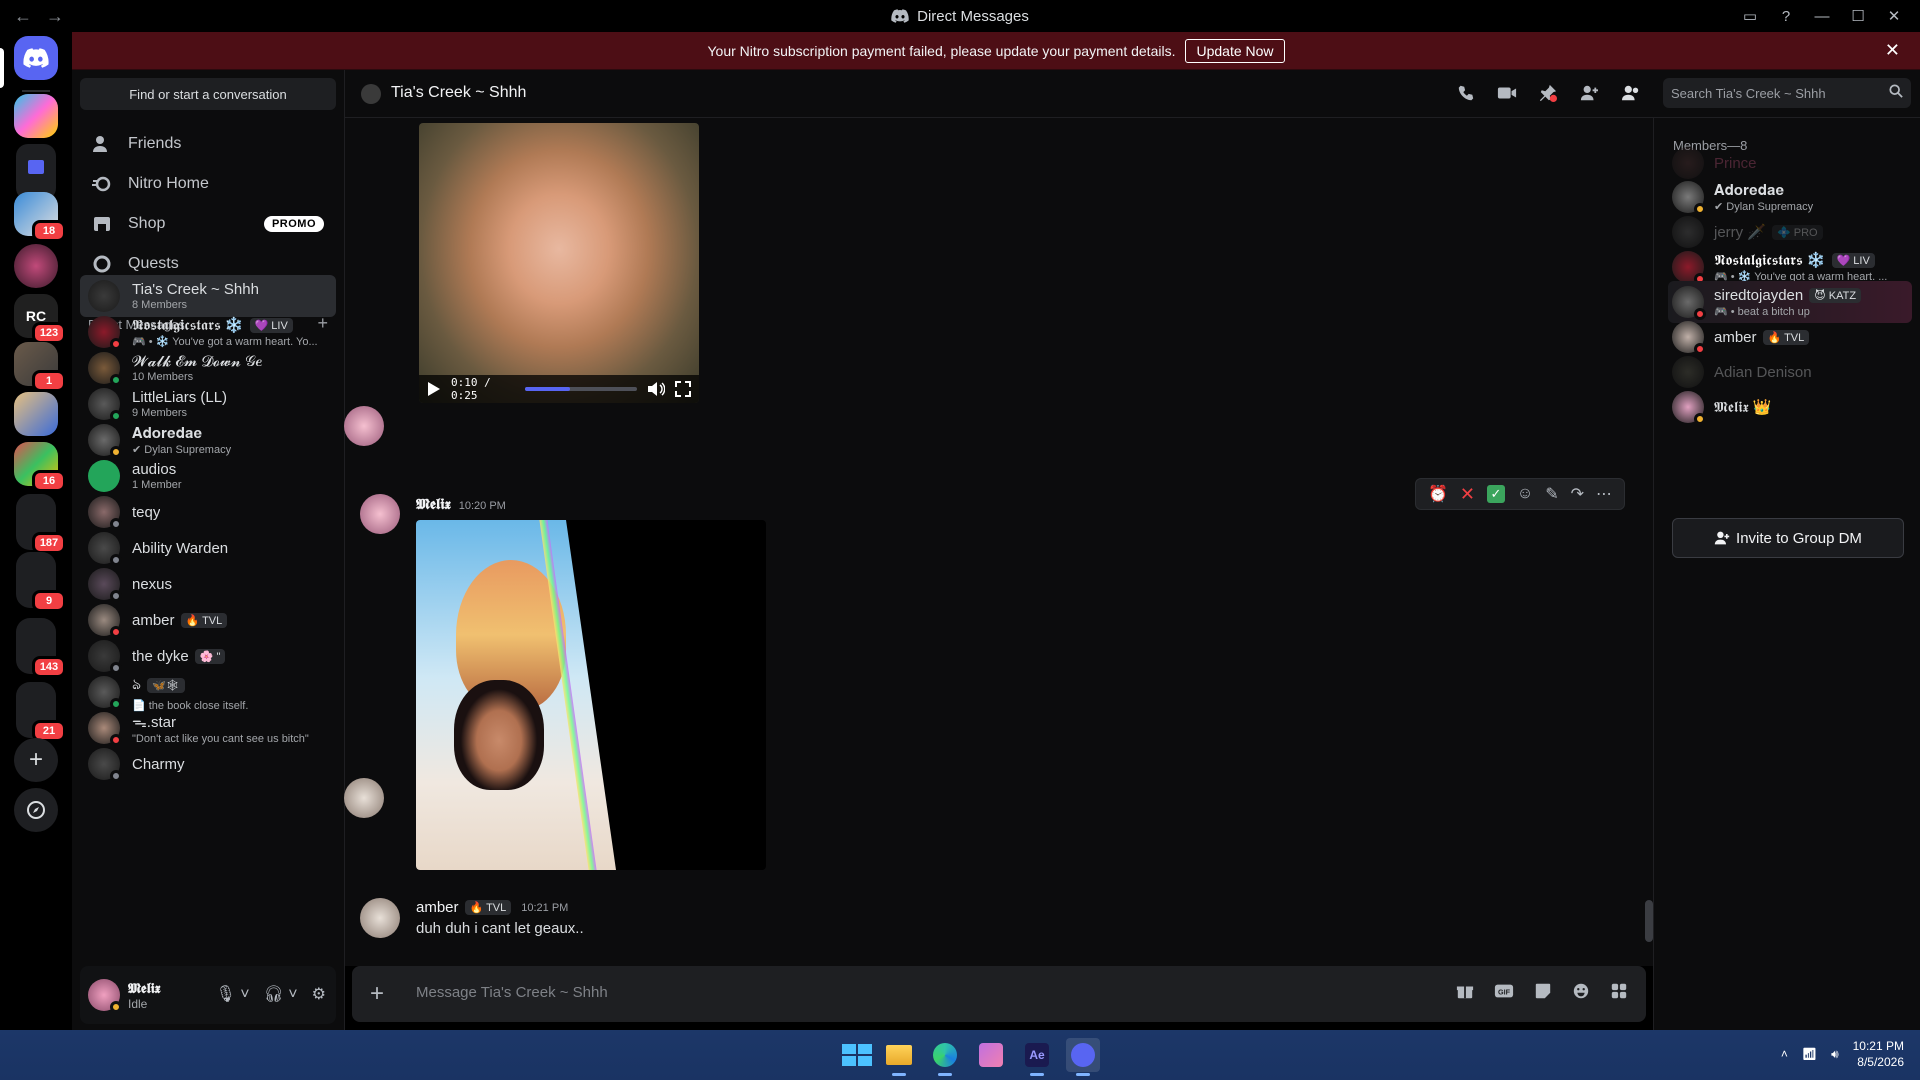  Describe the element at coordinates (208, 144) in the screenshot. I see `nav-friends: Friends` at that location.